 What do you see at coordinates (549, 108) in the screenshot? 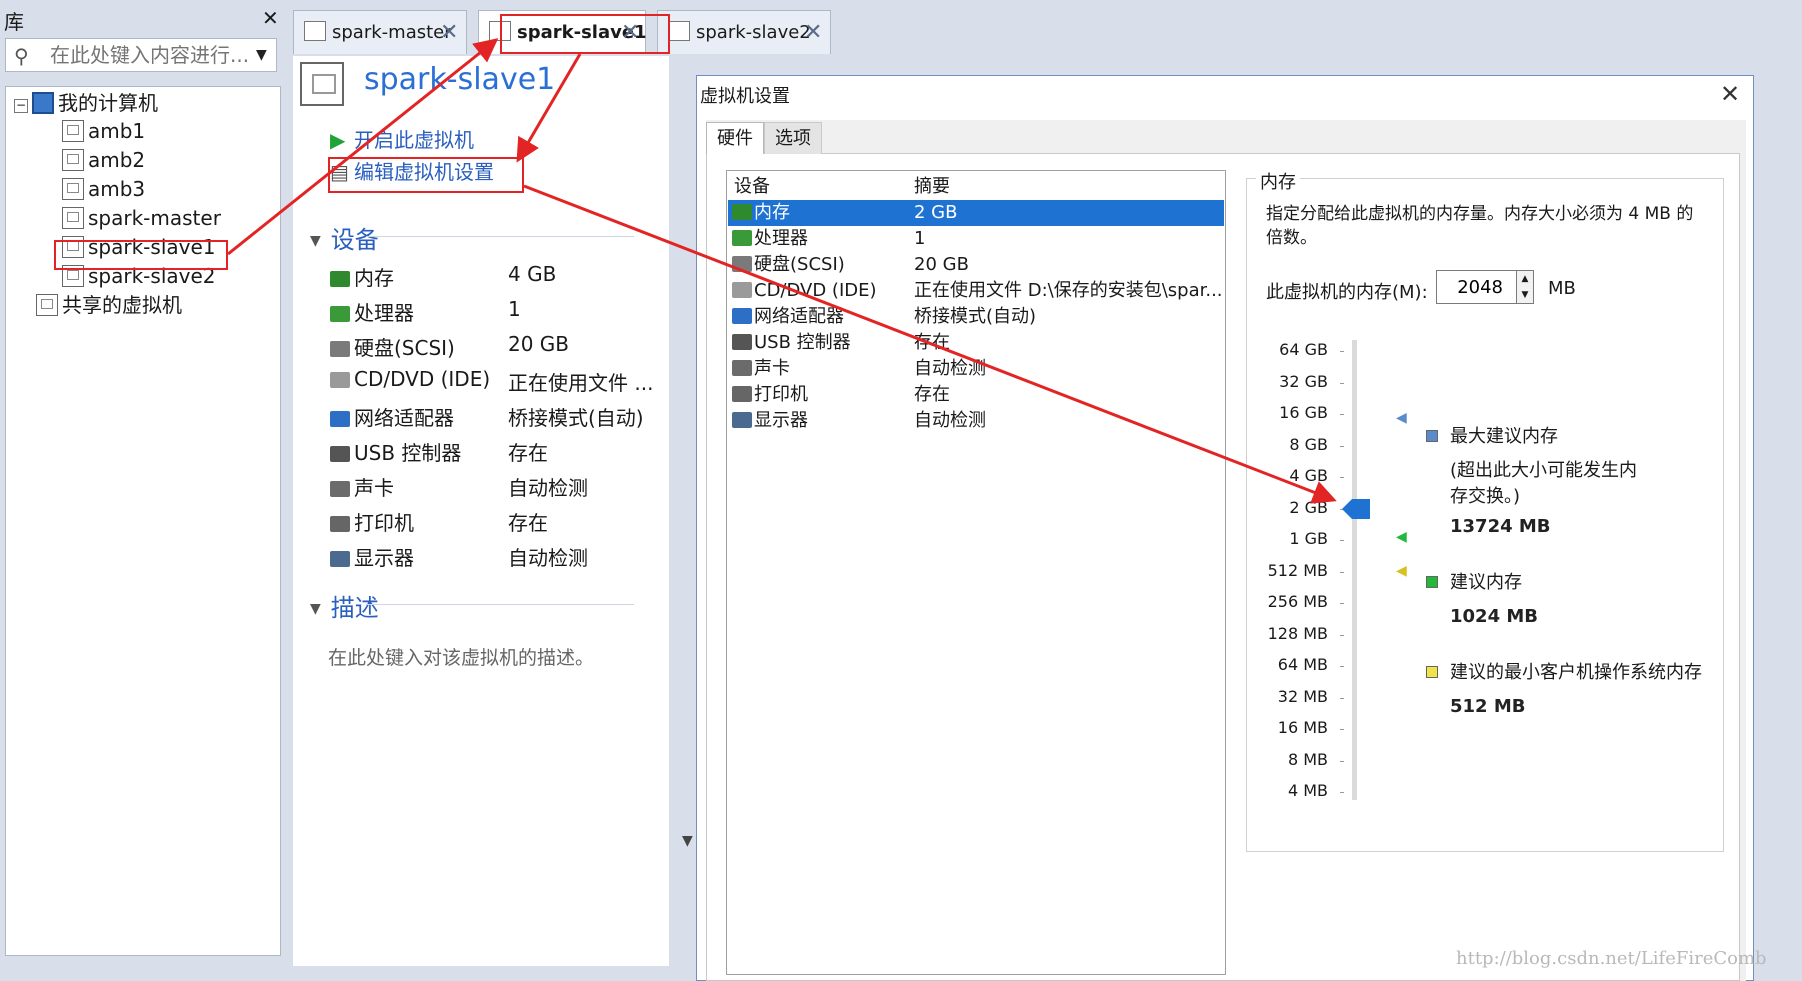
I see `arrow-tab-to-edit` at bounding box center [549, 108].